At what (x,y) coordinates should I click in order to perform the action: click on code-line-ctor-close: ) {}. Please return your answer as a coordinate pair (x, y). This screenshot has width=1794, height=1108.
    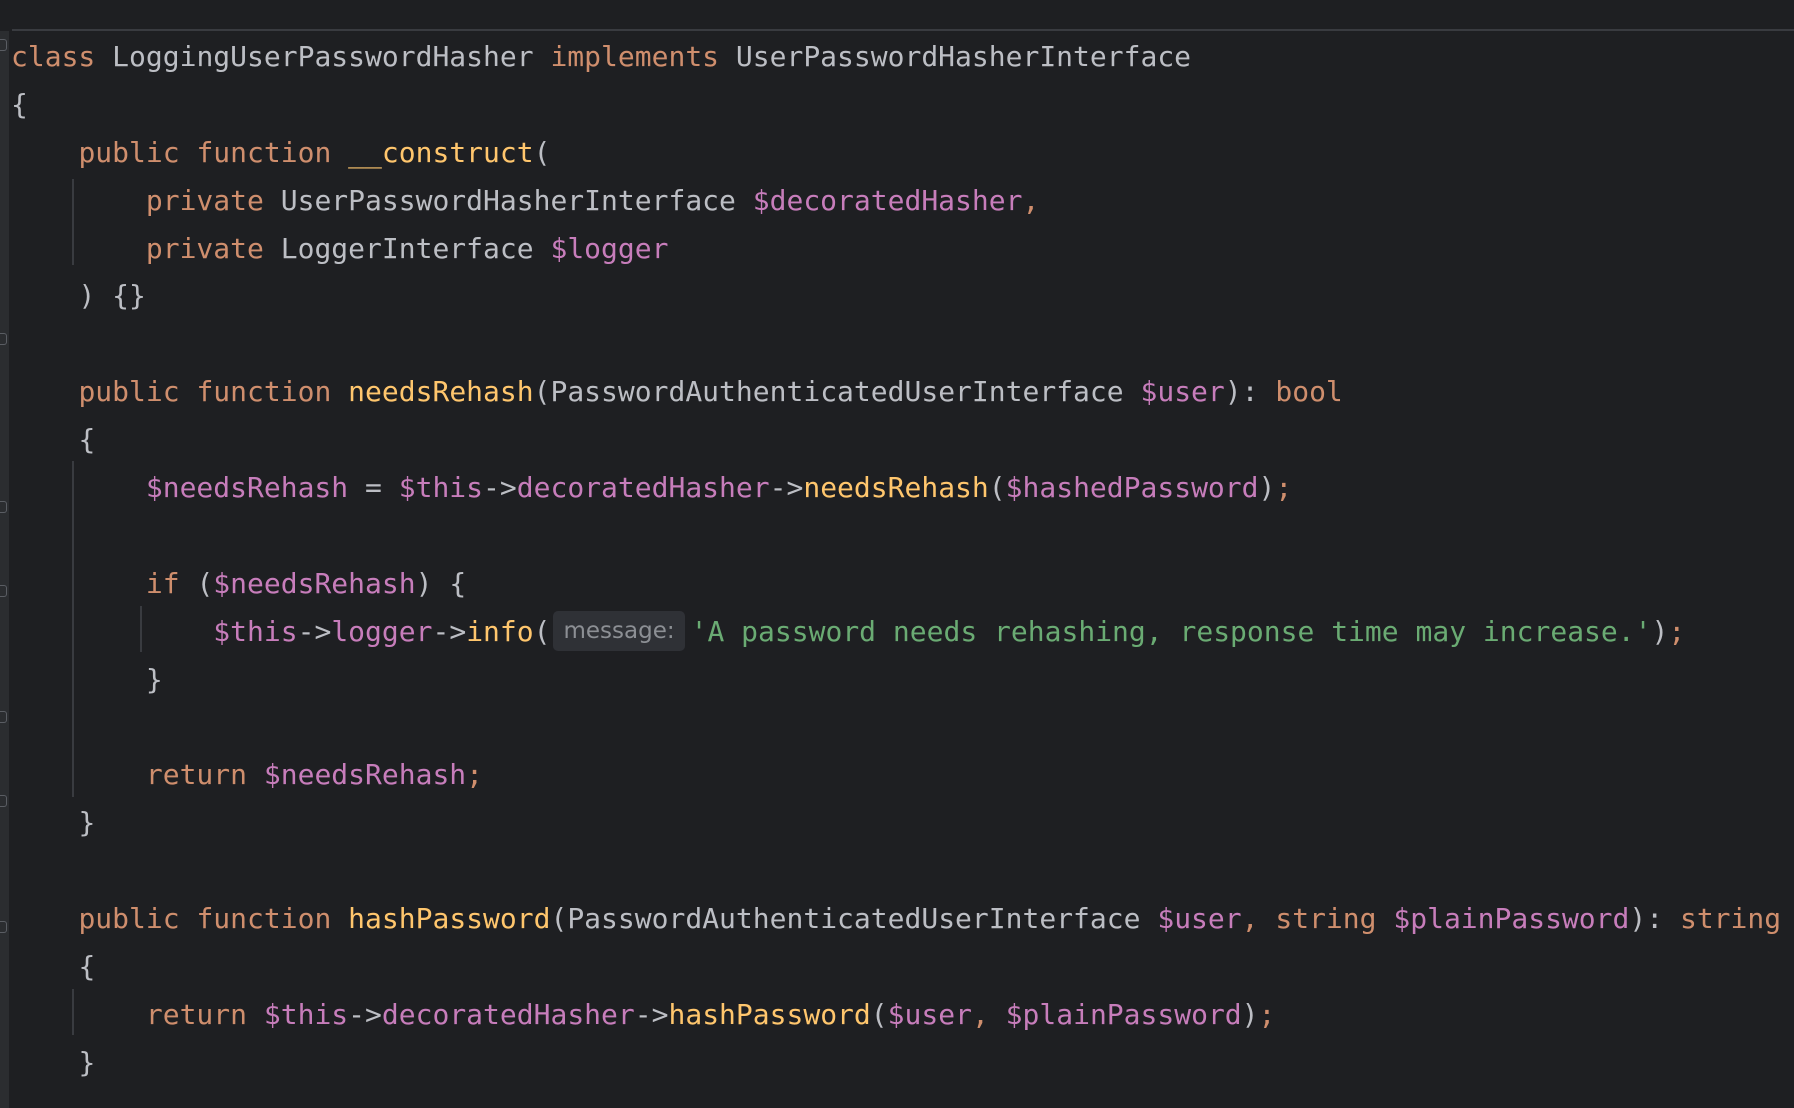
    Looking at the image, I should click on (902, 296).